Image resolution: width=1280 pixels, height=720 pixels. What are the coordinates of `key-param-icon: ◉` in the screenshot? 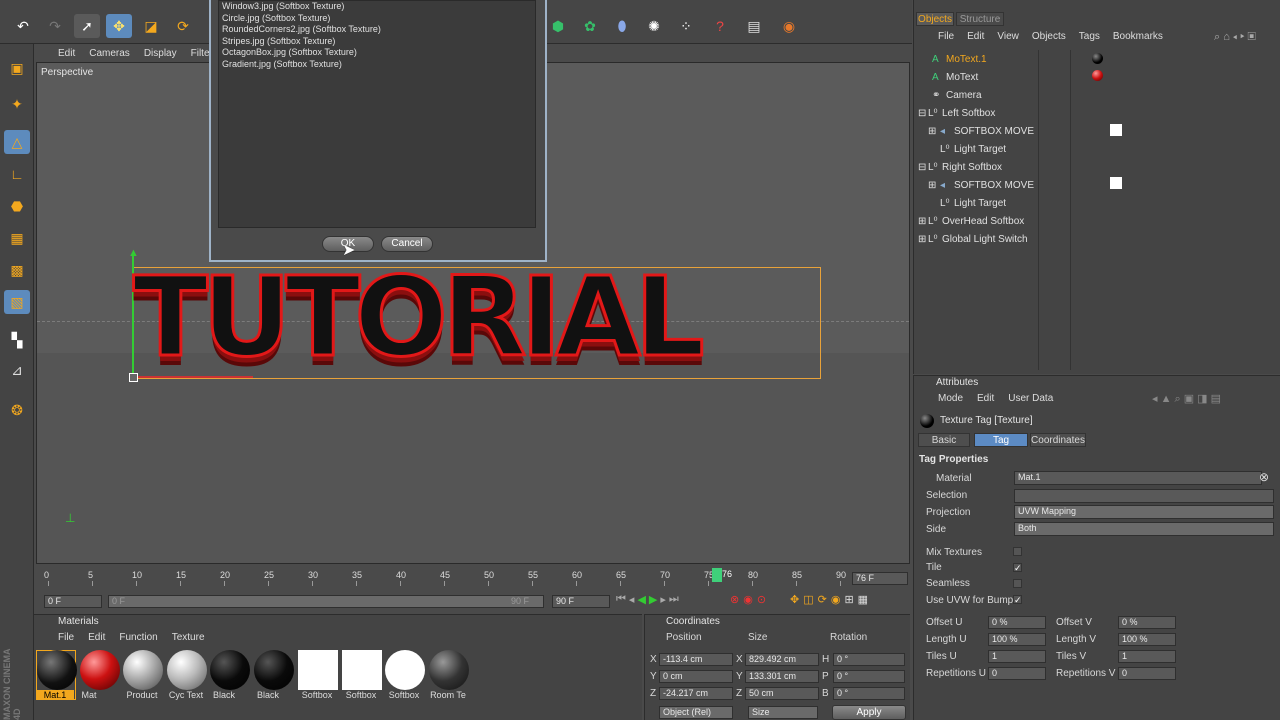 It's located at (836, 599).